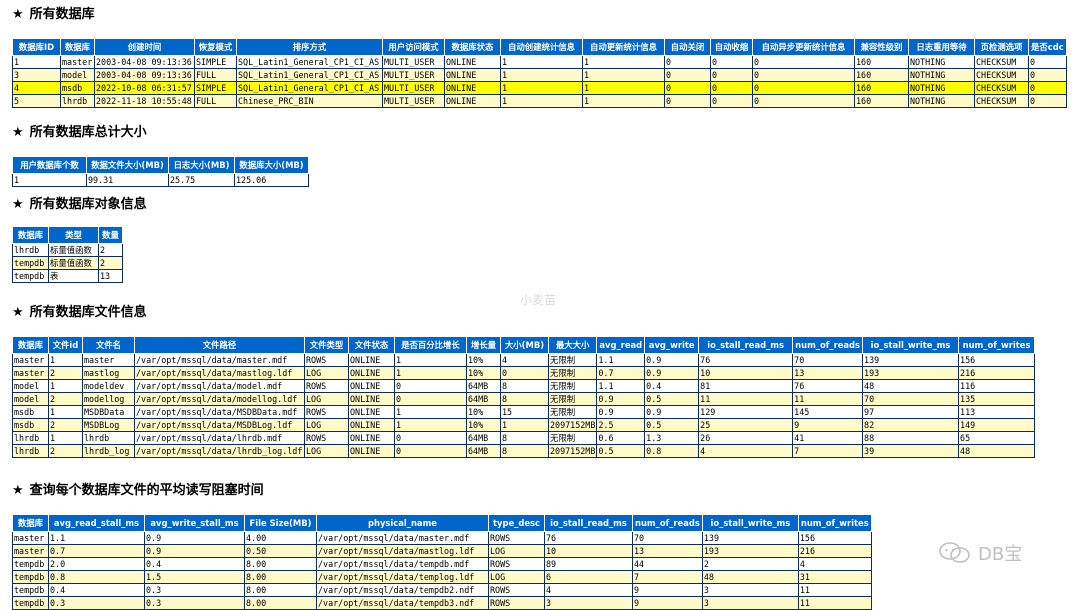 This screenshot has height=610, width=1080. I want to click on star-icon: ★, so click(18, 490).